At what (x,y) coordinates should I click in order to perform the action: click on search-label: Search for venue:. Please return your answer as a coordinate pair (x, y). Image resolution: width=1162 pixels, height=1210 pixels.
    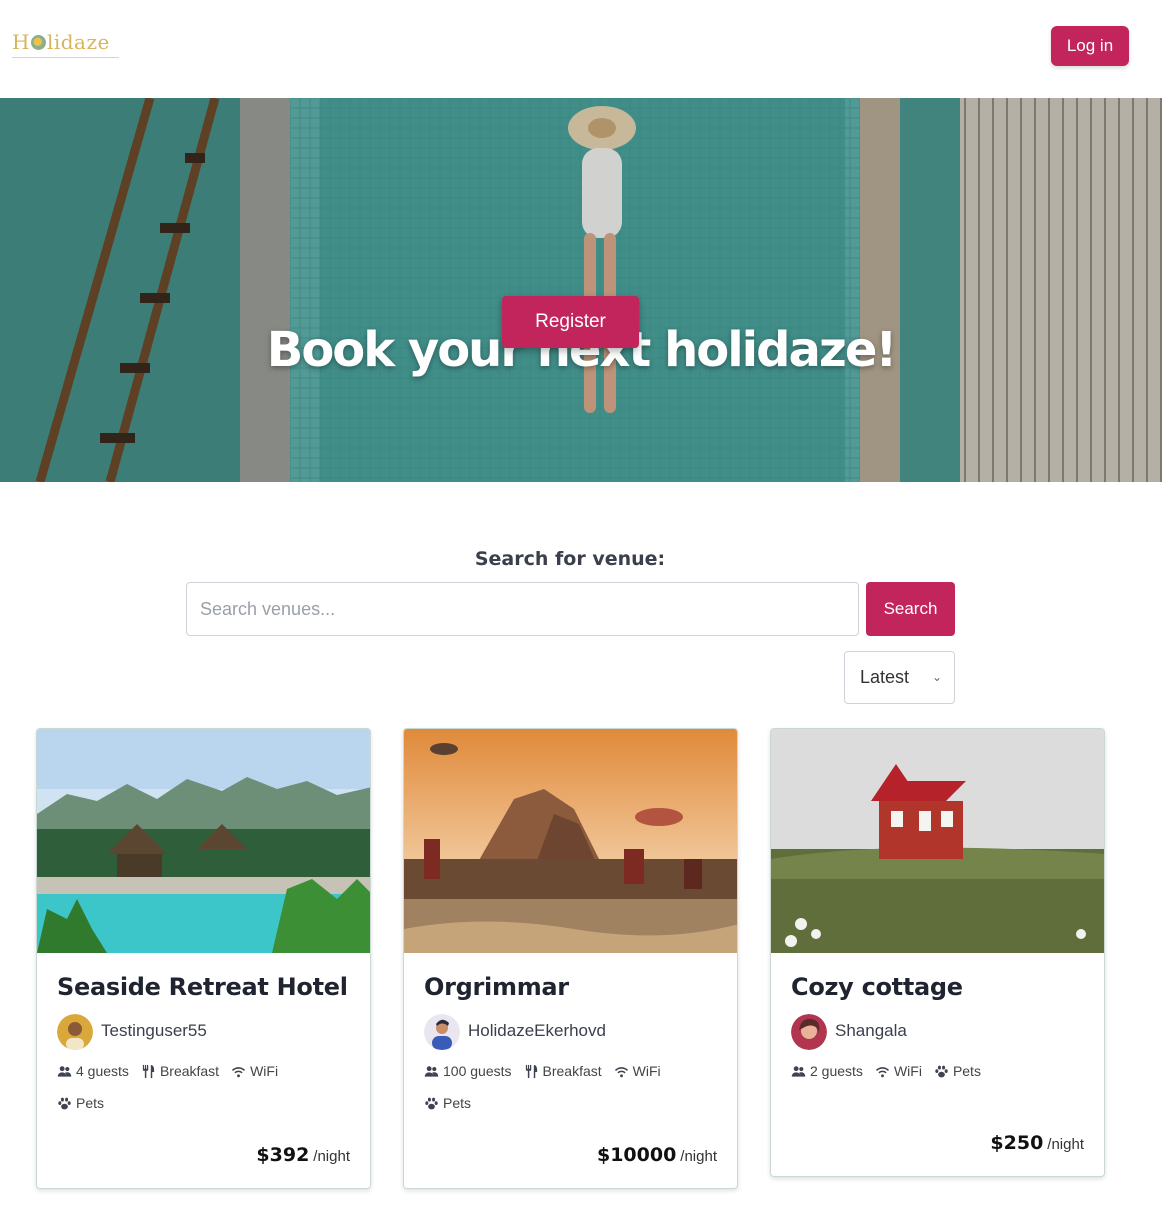
    Looking at the image, I should click on (570, 559).